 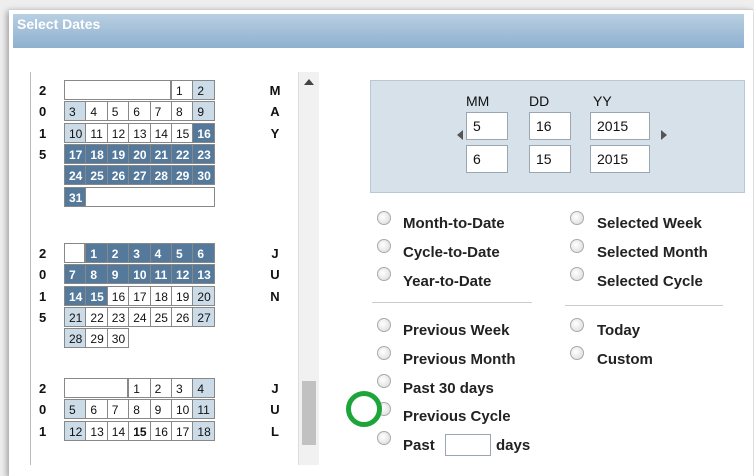 What do you see at coordinates (384, 353) in the screenshot?
I see `previous-month-radio` at bounding box center [384, 353].